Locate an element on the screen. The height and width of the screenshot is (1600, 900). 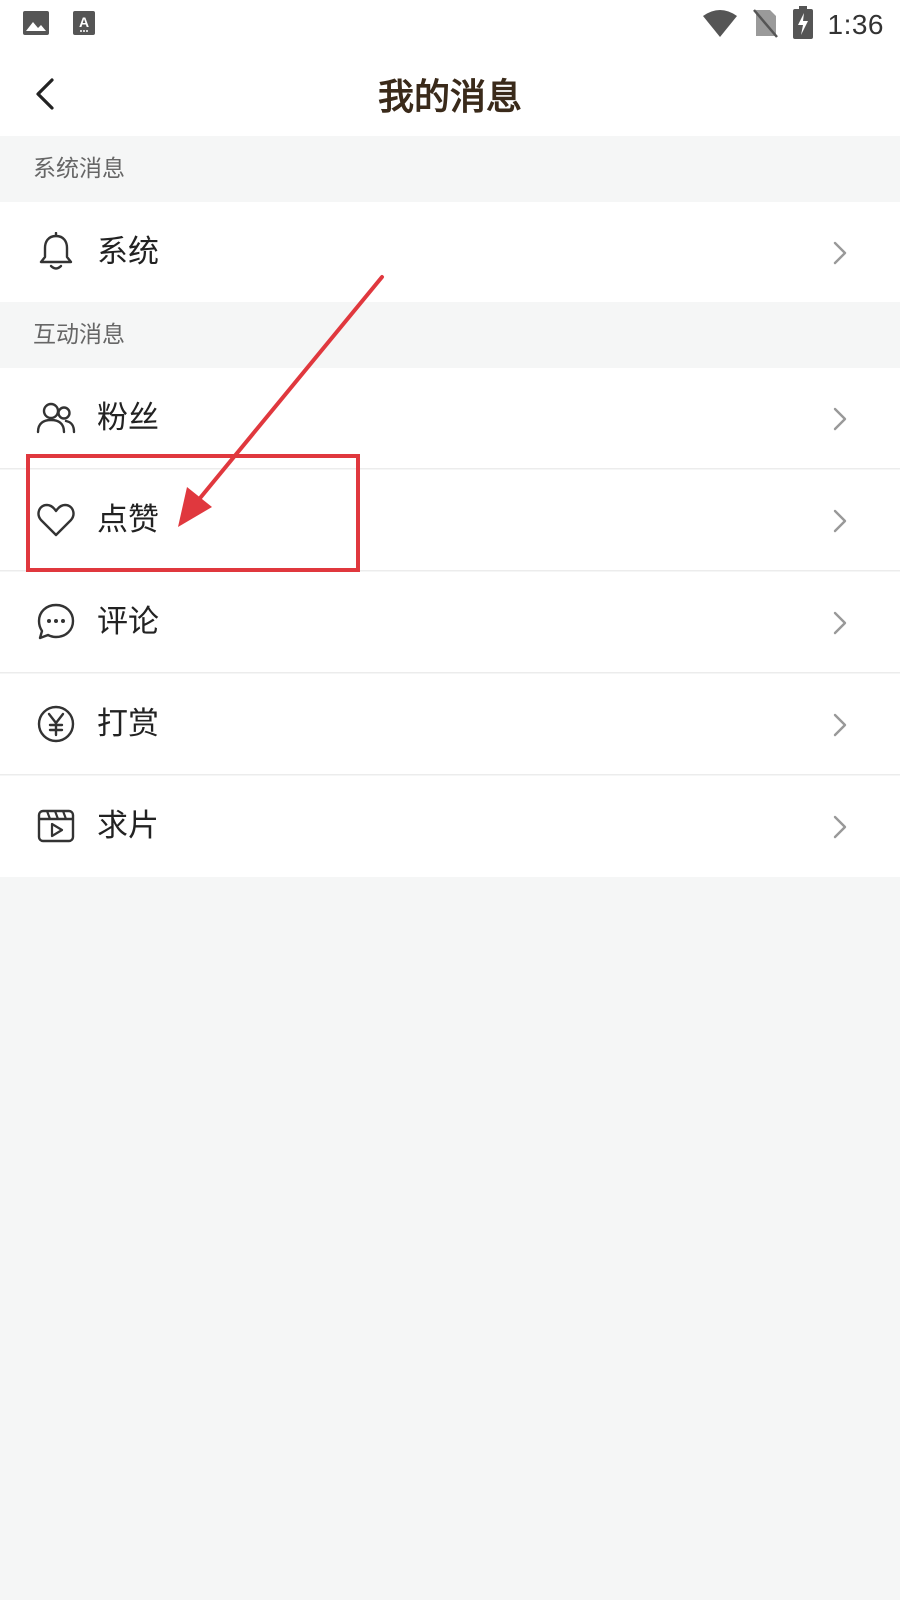
yen-coin-icon is located at coordinates (56, 724).